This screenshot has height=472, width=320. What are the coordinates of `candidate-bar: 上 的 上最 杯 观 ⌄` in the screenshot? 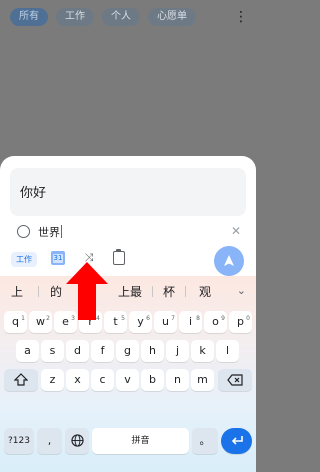 It's located at (128, 291).